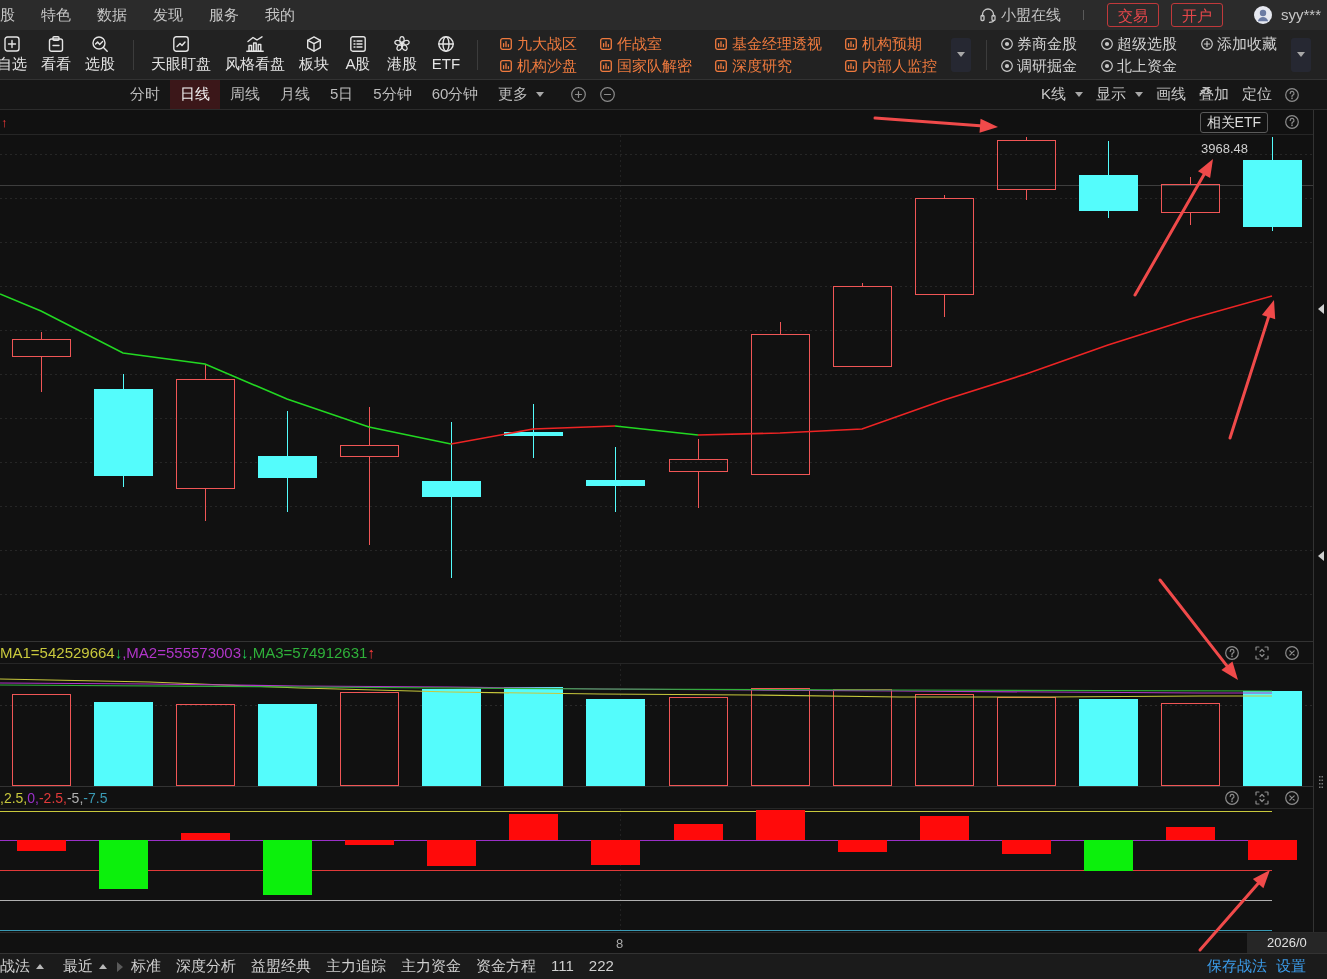 The image size is (1327, 979). Describe the element at coordinates (56, 15) in the screenshot. I see `menu-item: 特色` at that location.